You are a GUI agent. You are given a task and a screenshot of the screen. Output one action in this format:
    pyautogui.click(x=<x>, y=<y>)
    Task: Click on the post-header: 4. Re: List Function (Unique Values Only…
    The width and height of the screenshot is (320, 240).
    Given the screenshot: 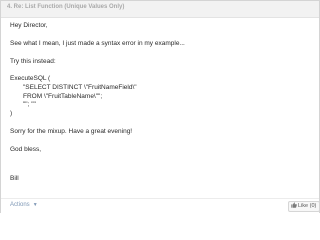 What is the action you would take?
    pyautogui.click(x=160, y=9)
    